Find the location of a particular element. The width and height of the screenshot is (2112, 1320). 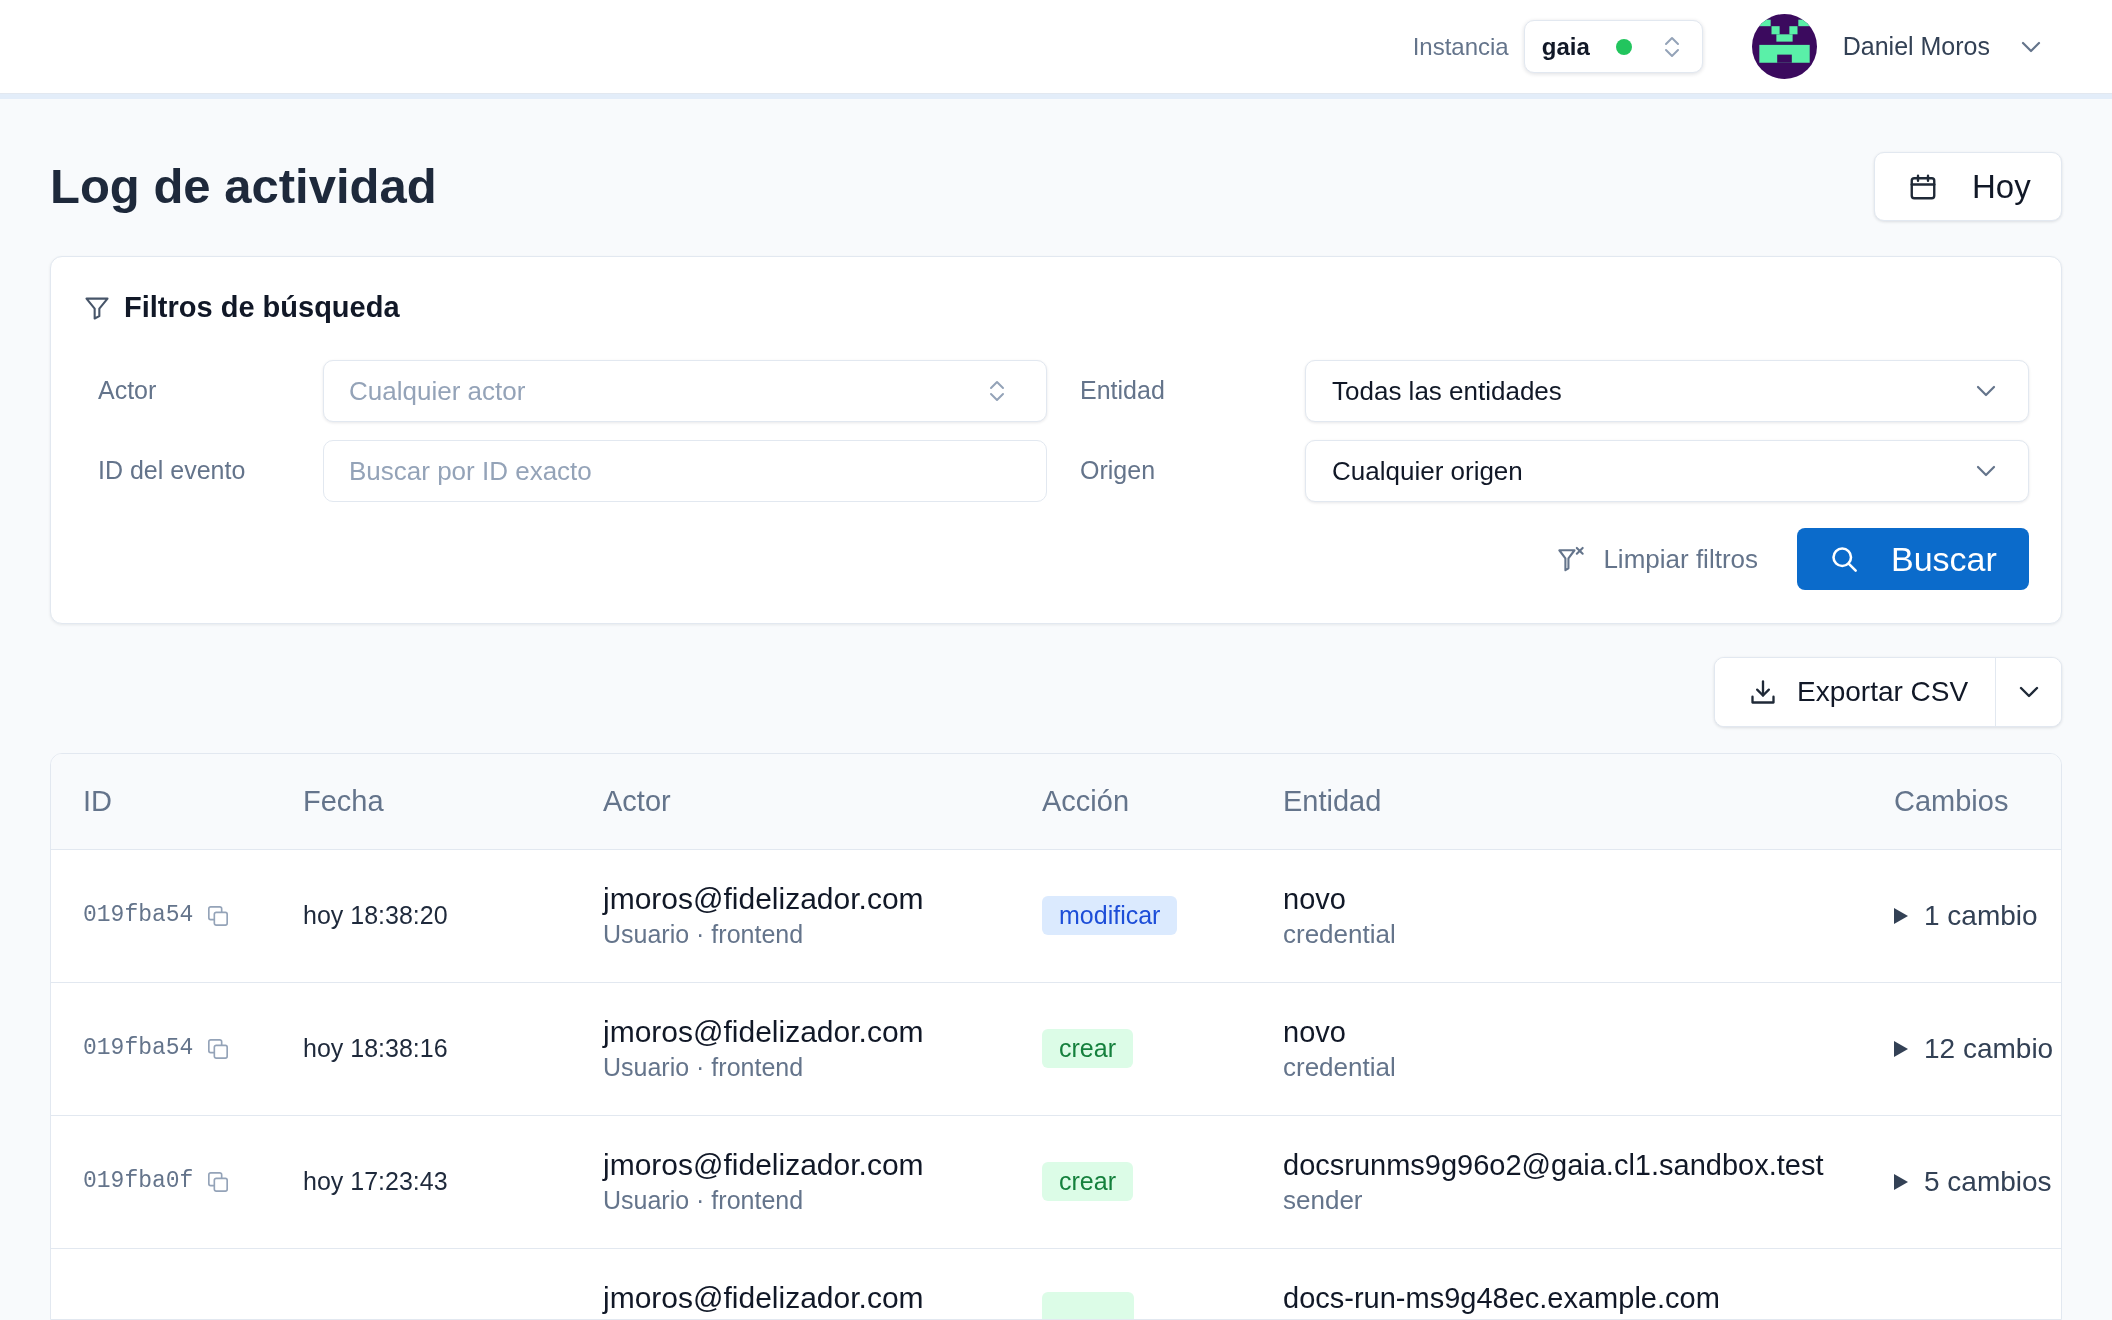

column-header: Cambios is located at coordinates (1951, 800).